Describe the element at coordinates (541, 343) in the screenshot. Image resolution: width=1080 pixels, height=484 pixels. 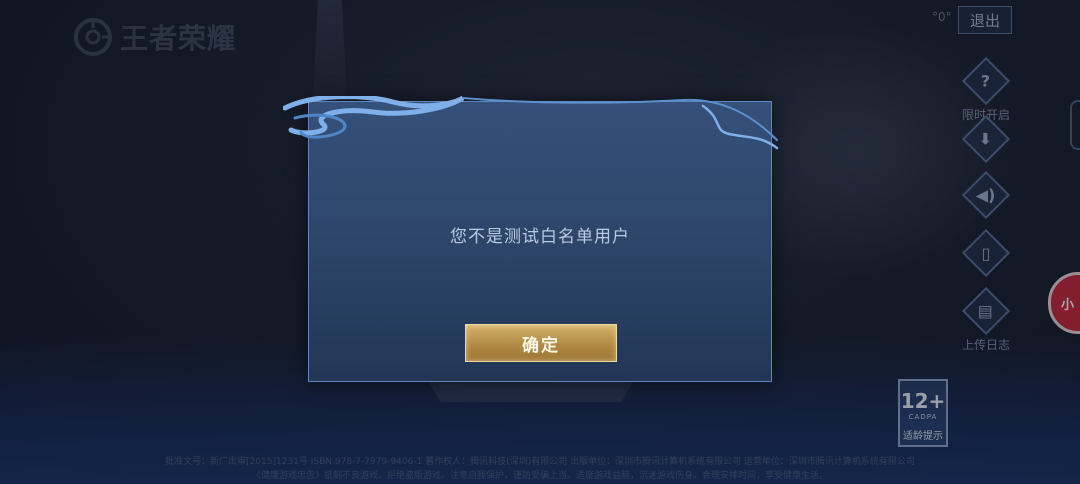
I see `confirm-button: 确定` at that location.